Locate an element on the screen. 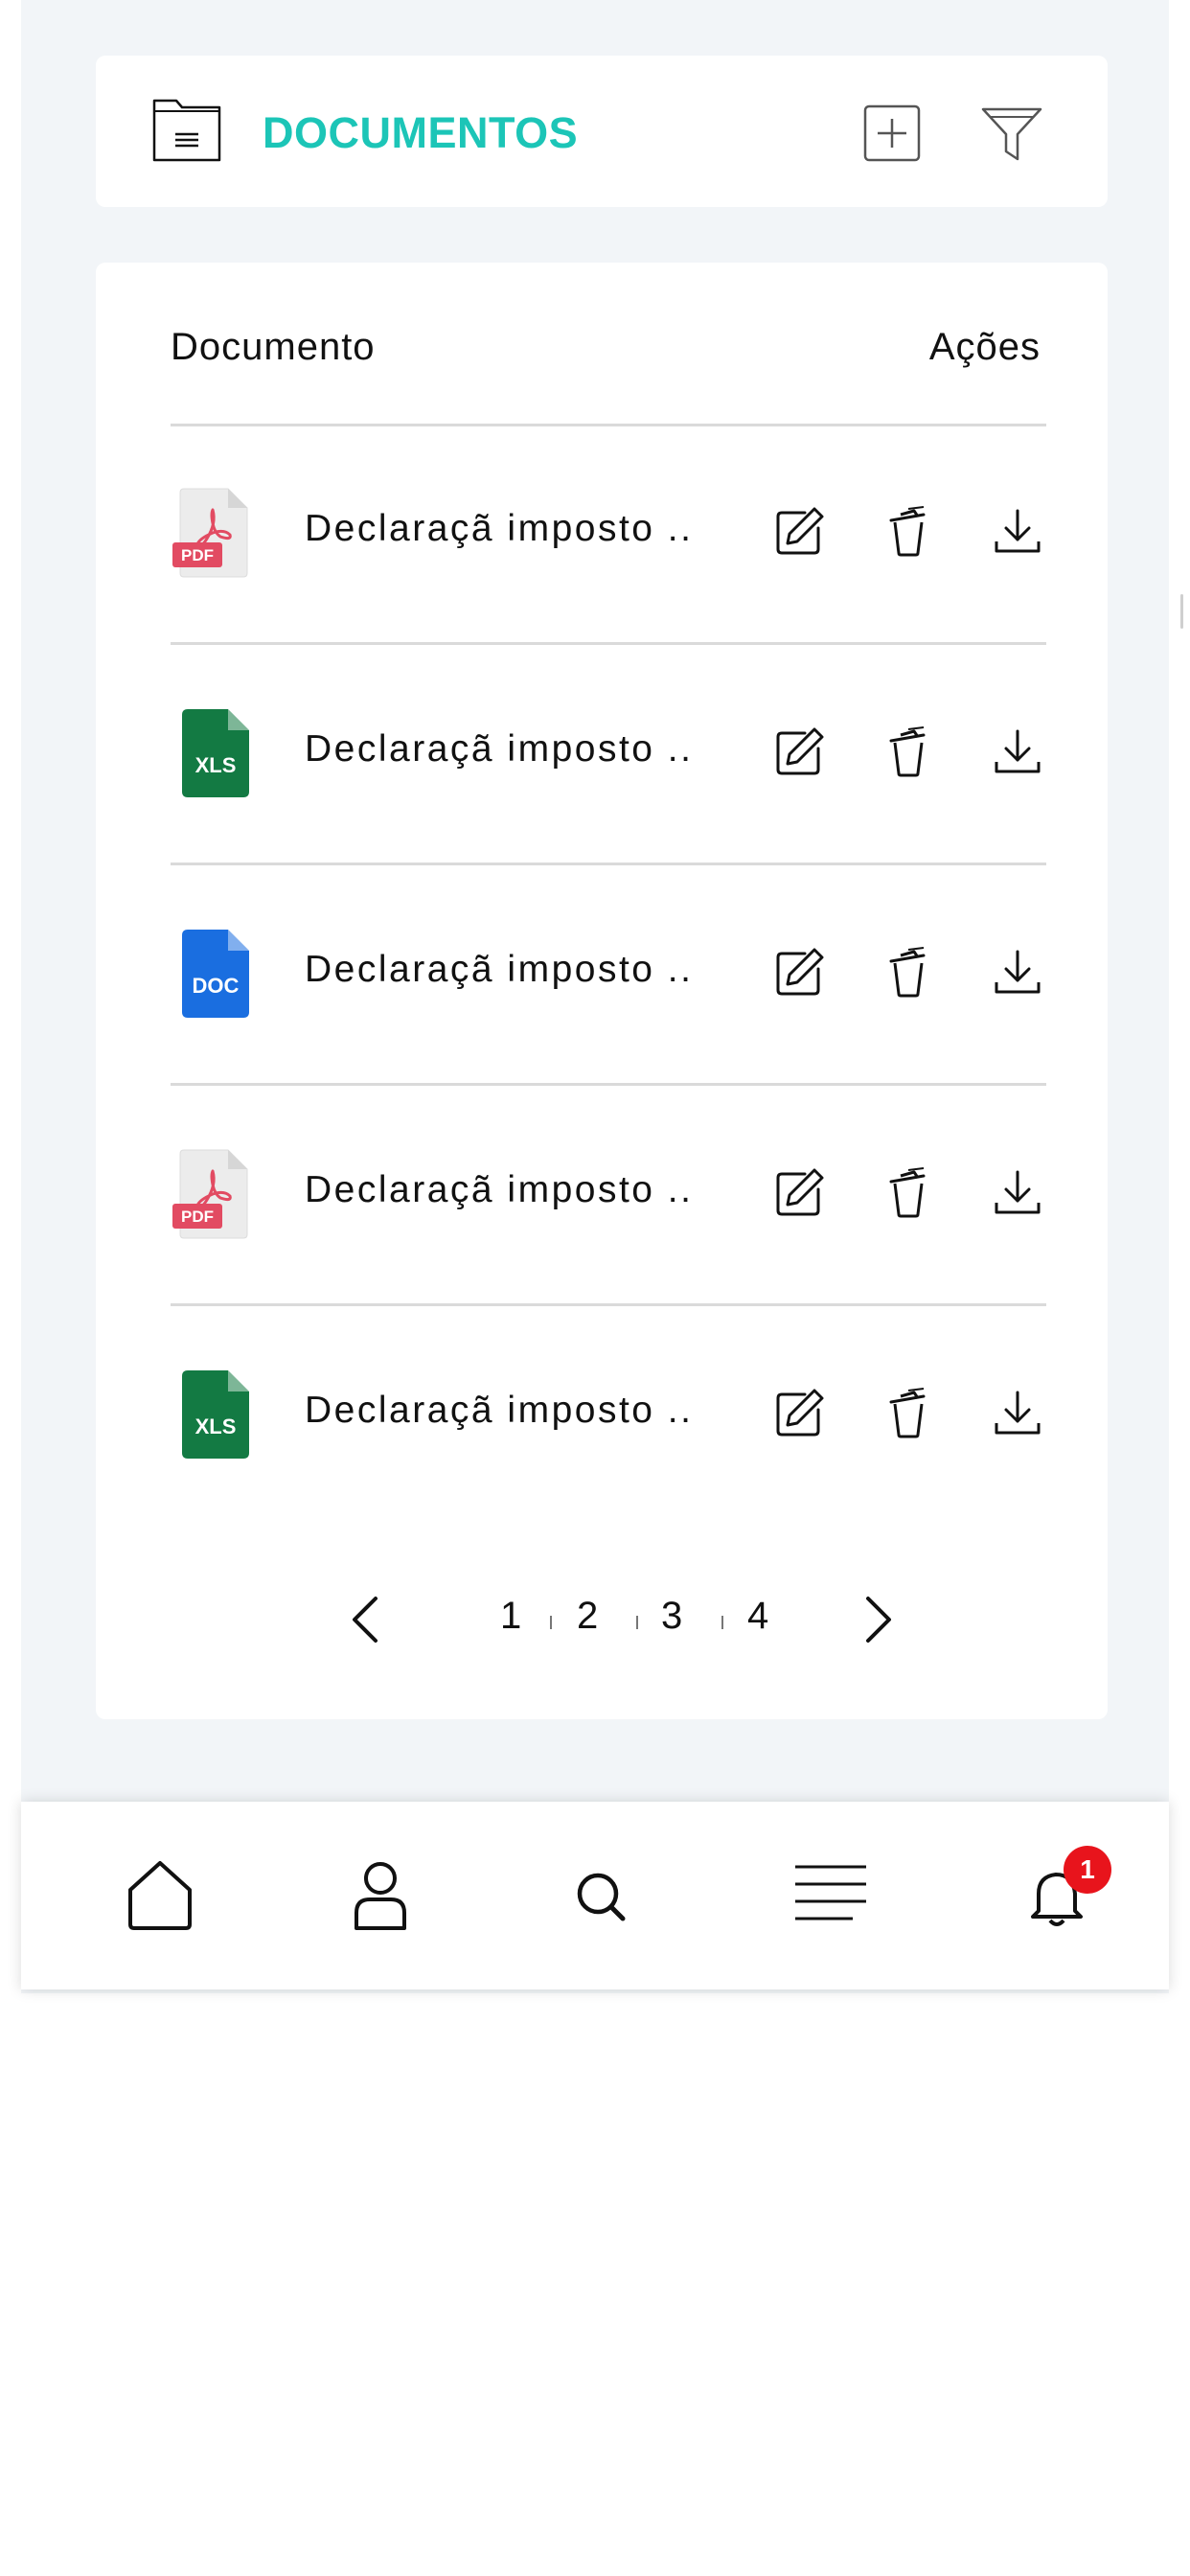 The image size is (1190, 2576). notification-badge: 1 is located at coordinates (1088, 1870).